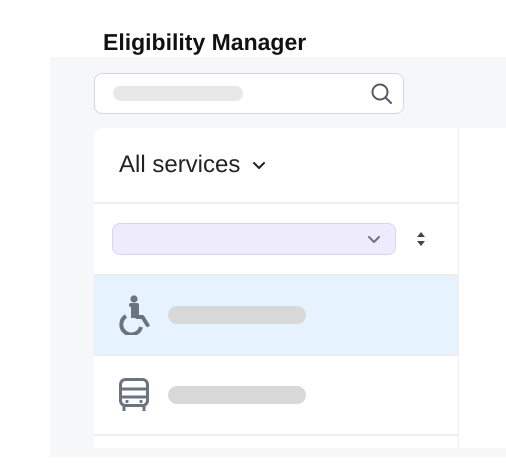 The width and height of the screenshot is (506, 474). What do you see at coordinates (421, 239) in the screenshot?
I see `sort-icon` at bounding box center [421, 239].